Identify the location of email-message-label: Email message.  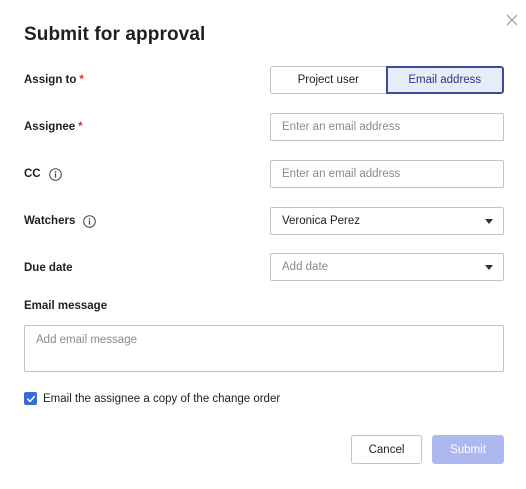
(66, 306).